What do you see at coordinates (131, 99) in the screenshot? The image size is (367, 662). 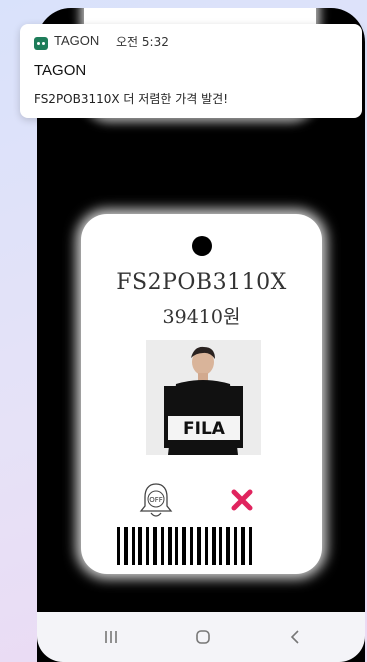 I see `notification-message: FS2POB3110X 더 저렴한 가격 발견!` at bounding box center [131, 99].